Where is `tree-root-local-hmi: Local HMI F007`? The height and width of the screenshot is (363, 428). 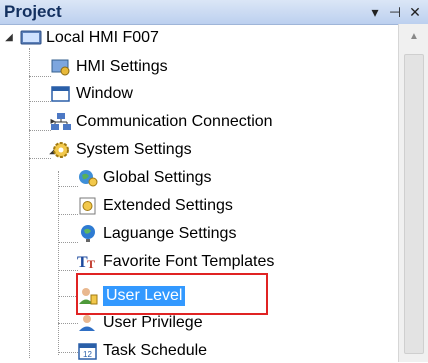 tree-root-local-hmi: Local HMI F007 is located at coordinates (89, 38).